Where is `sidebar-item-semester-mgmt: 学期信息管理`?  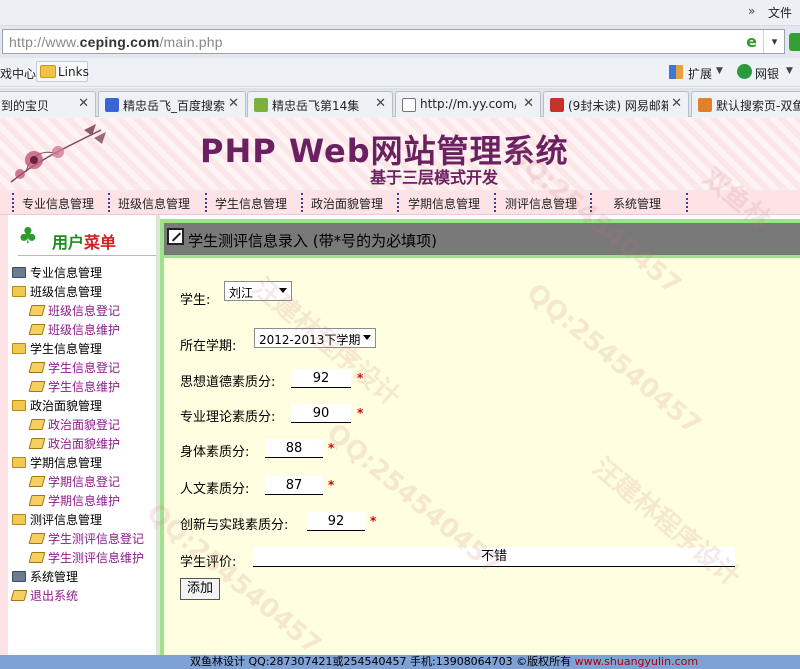
sidebar-item-semester-mgmt: 学期信息管理 is located at coordinates (57, 462).